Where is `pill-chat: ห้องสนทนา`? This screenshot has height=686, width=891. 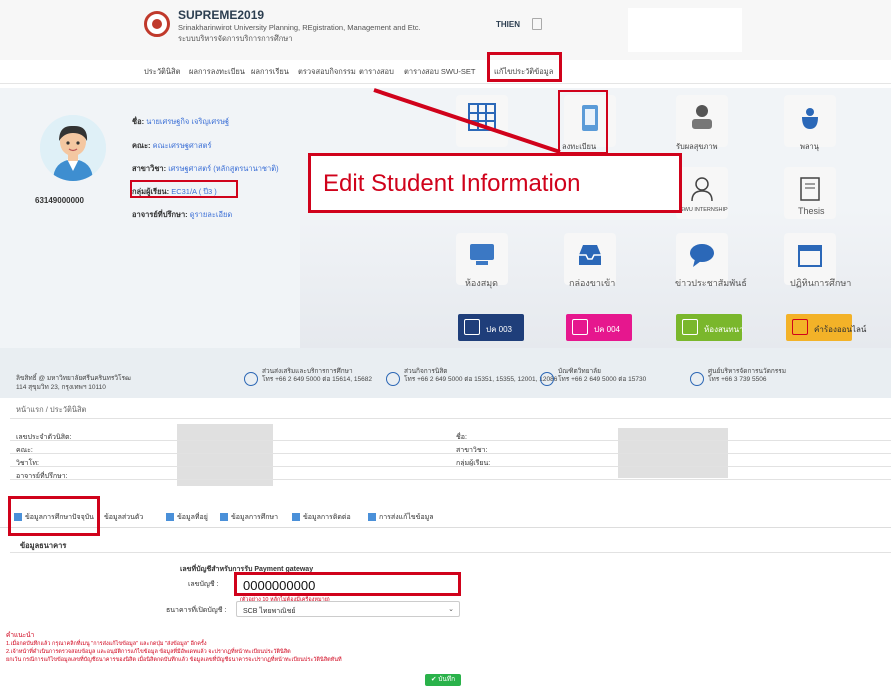 pill-chat: ห้องสนทนา is located at coordinates (710, 327).